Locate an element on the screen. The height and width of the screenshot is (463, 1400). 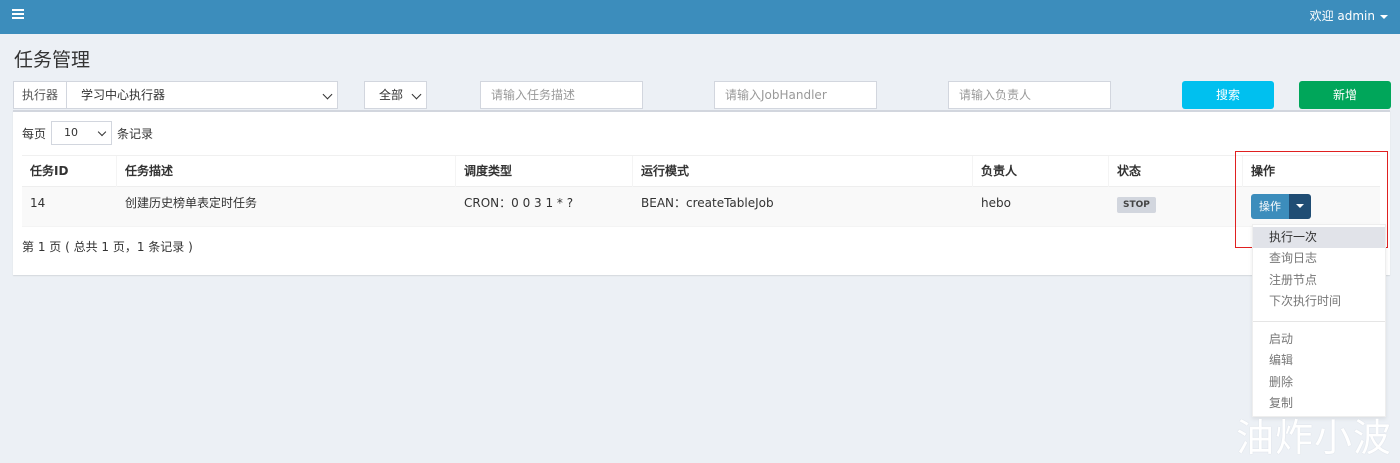
menu-divider is located at coordinates (1319, 321).